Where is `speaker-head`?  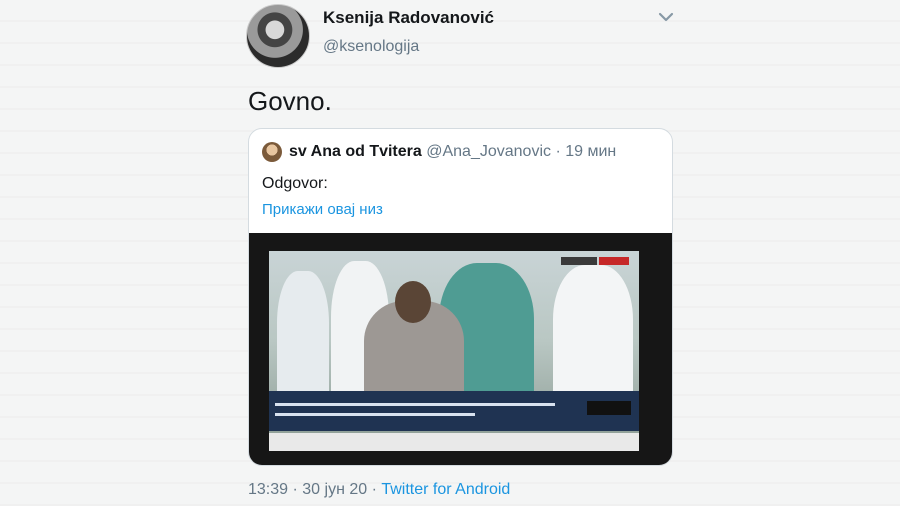
speaker-head is located at coordinates (413, 302).